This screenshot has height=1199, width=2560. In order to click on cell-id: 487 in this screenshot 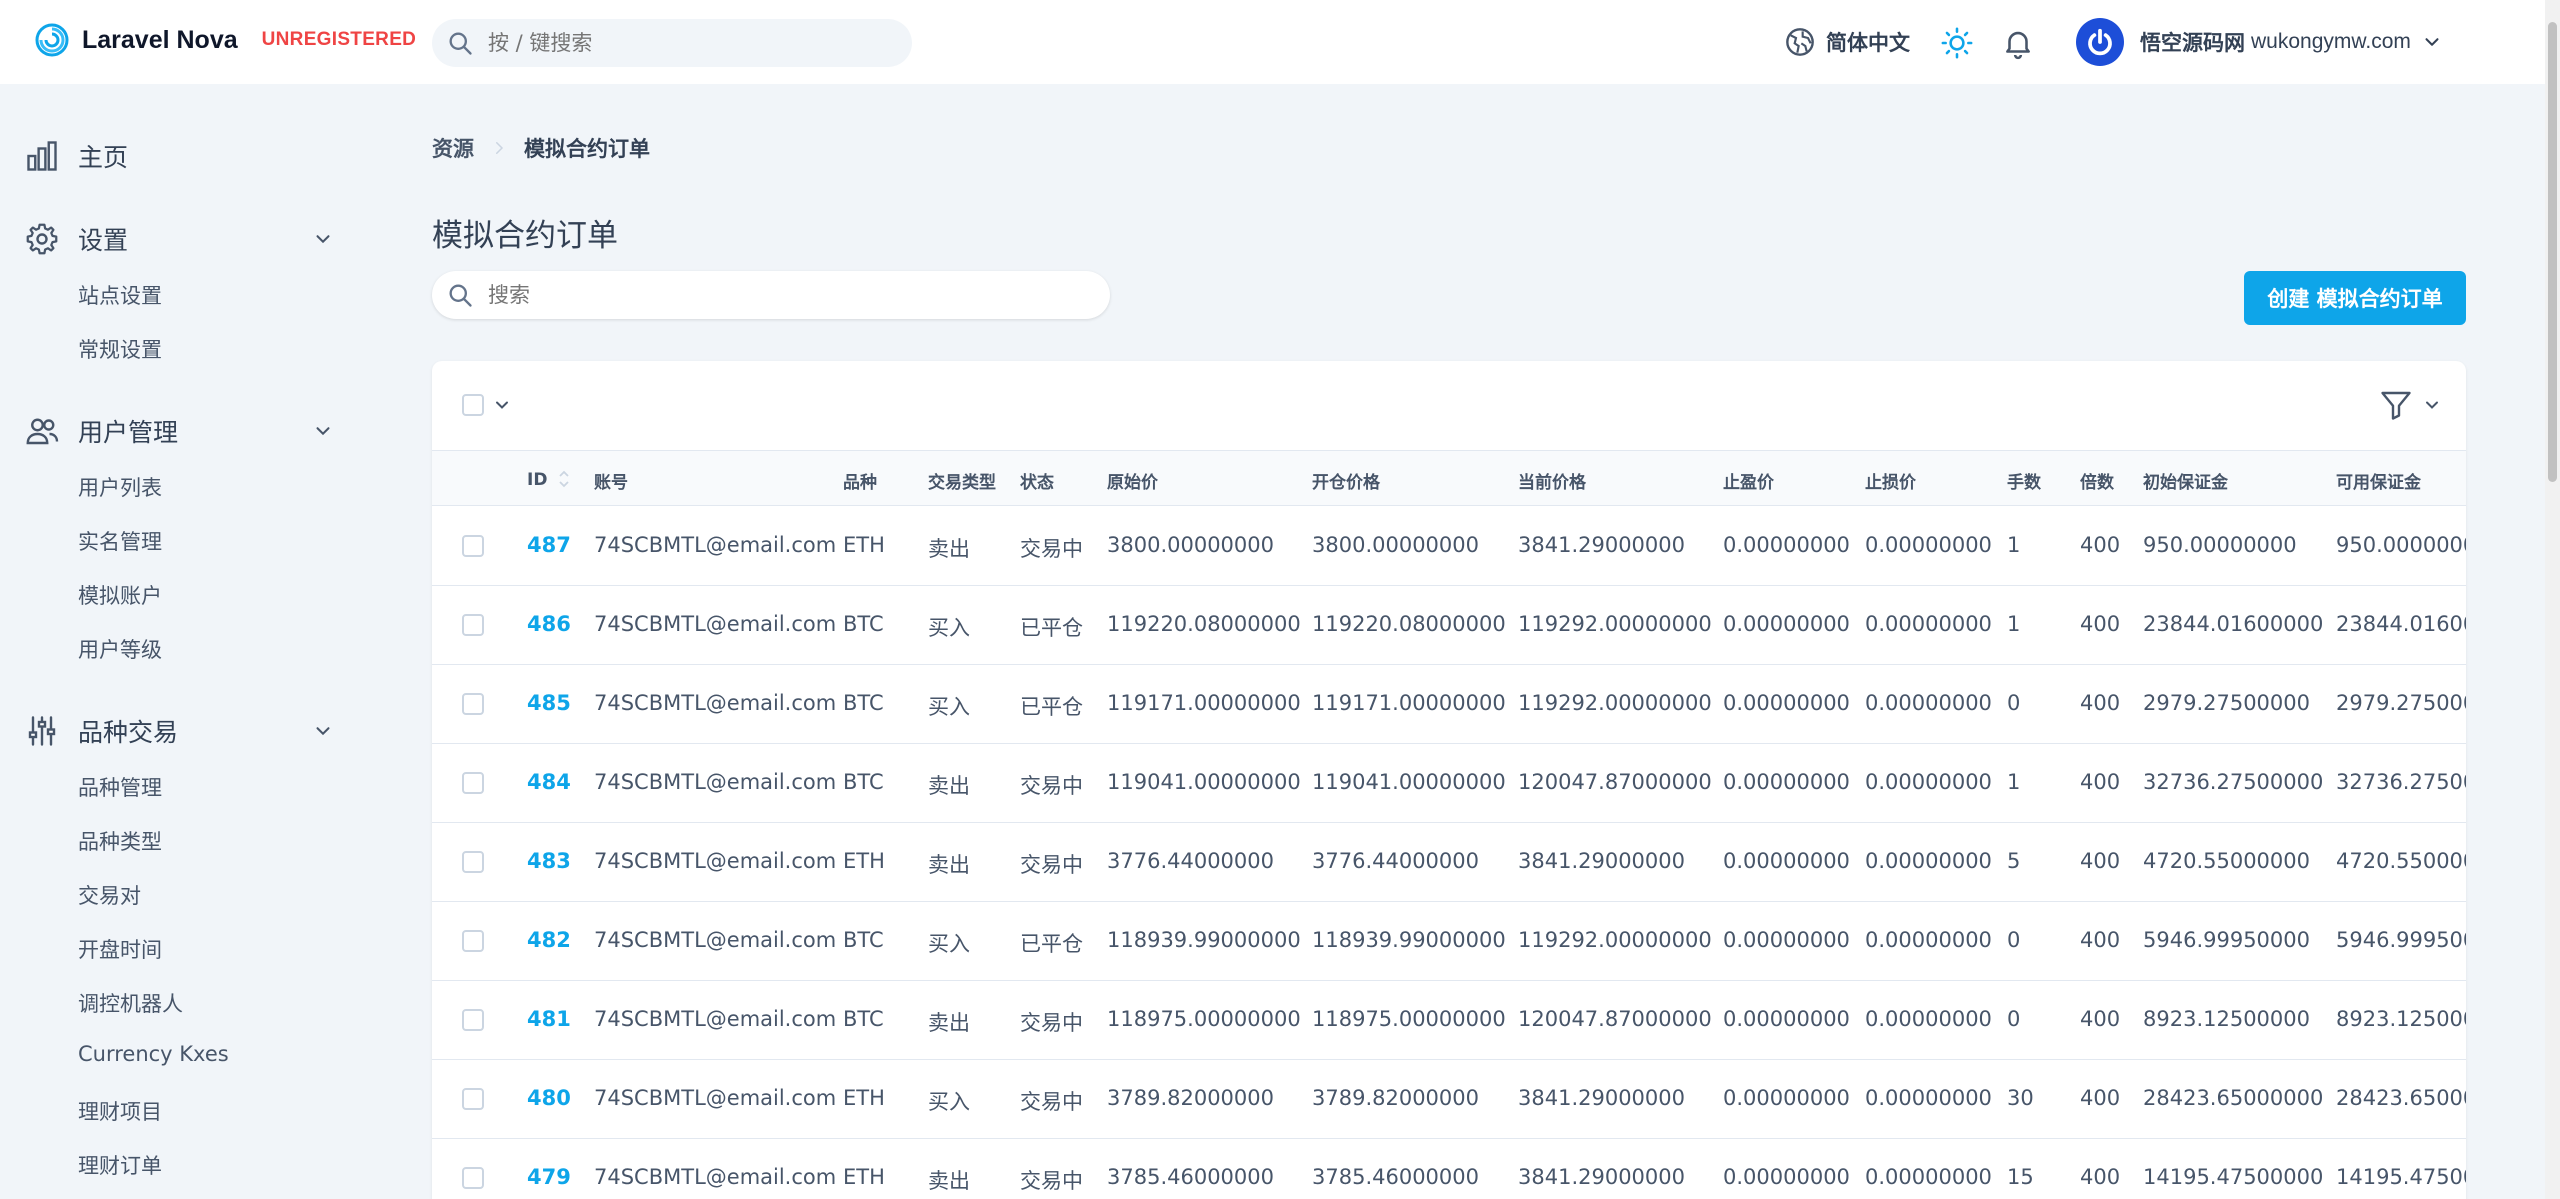, I will do `click(549, 545)`.